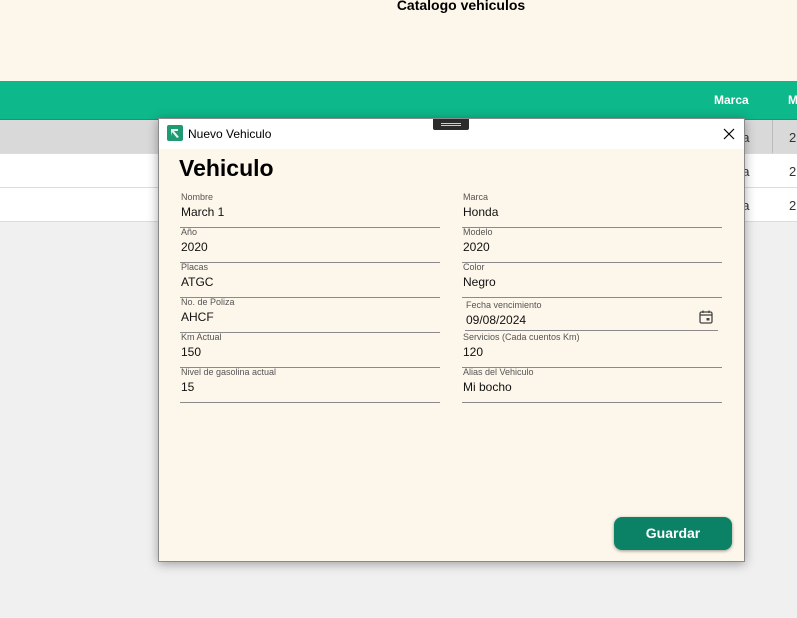 This screenshot has height=618, width=797. Describe the element at coordinates (451, 124) in the screenshot. I see `drag-handle` at that location.